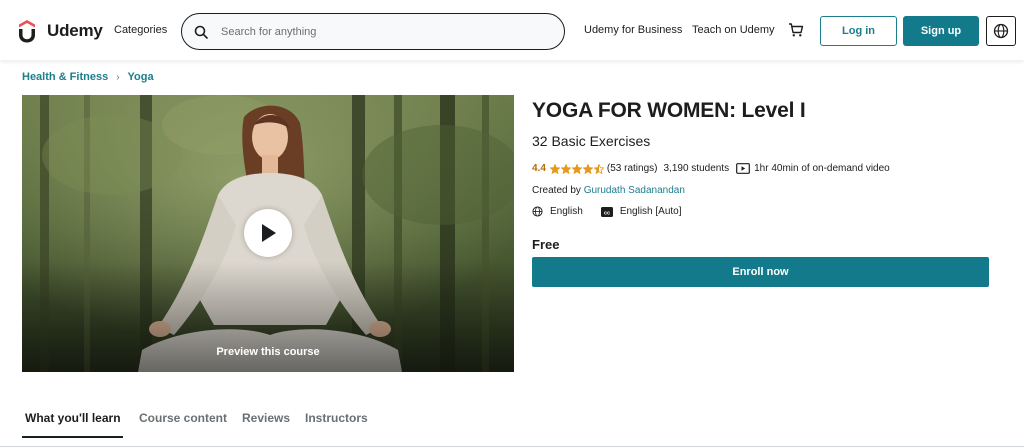 The image size is (1024, 447). What do you see at coordinates (669, 110) in the screenshot?
I see `course-title: YOGA FOR WOMEN: Level I` at bounding box center [669, 110].